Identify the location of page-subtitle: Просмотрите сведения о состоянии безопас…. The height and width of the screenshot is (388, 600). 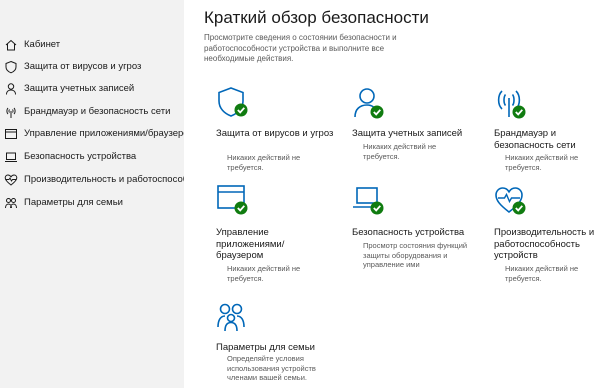
(300, 48).